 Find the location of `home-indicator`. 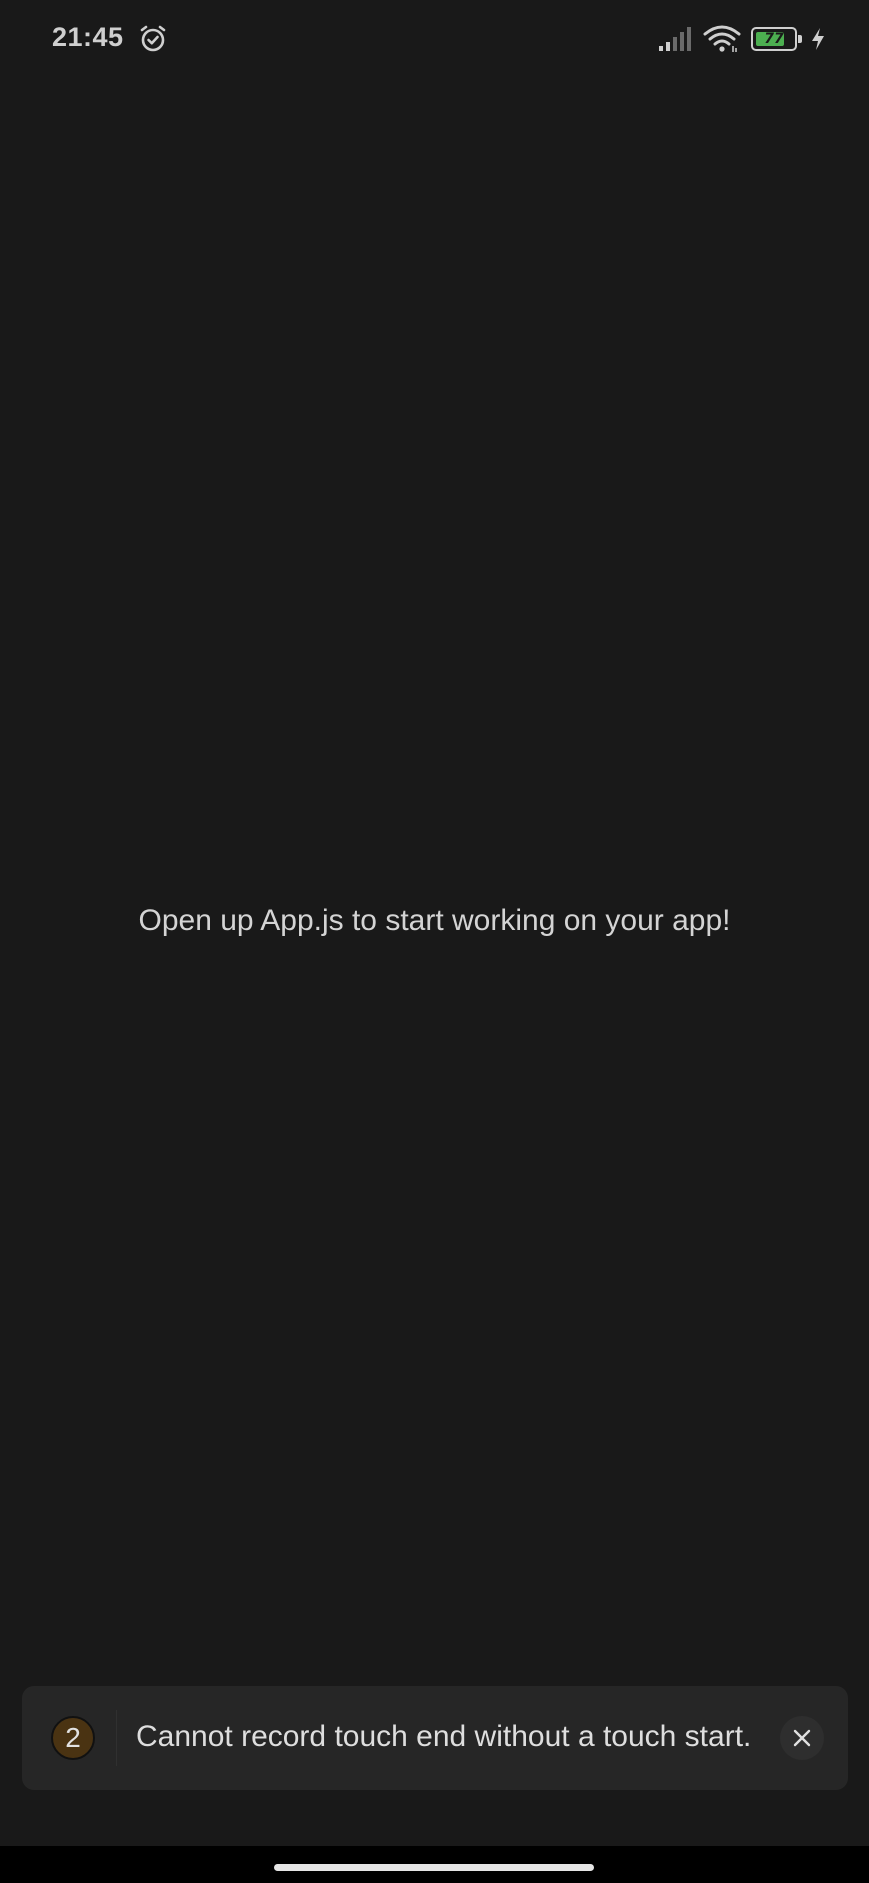

home-indicator is located at coordinates (434, 1867).